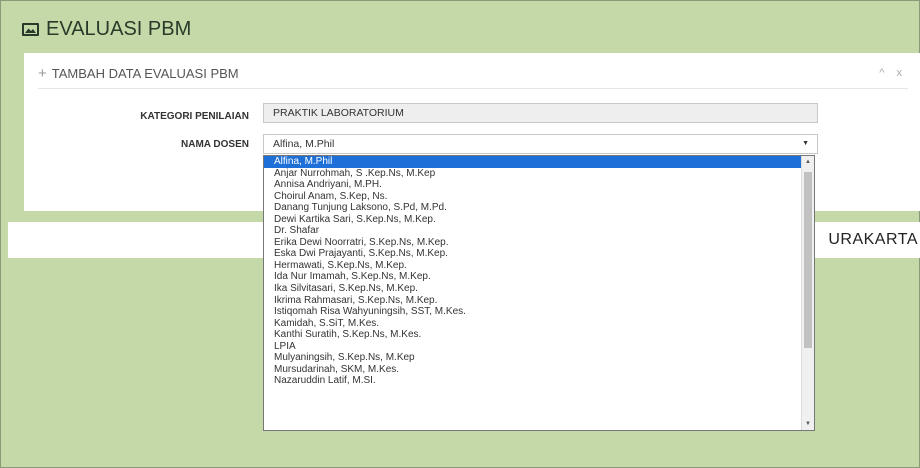  I want to click on scroll-up-icon: ▲, so click(808, 162).